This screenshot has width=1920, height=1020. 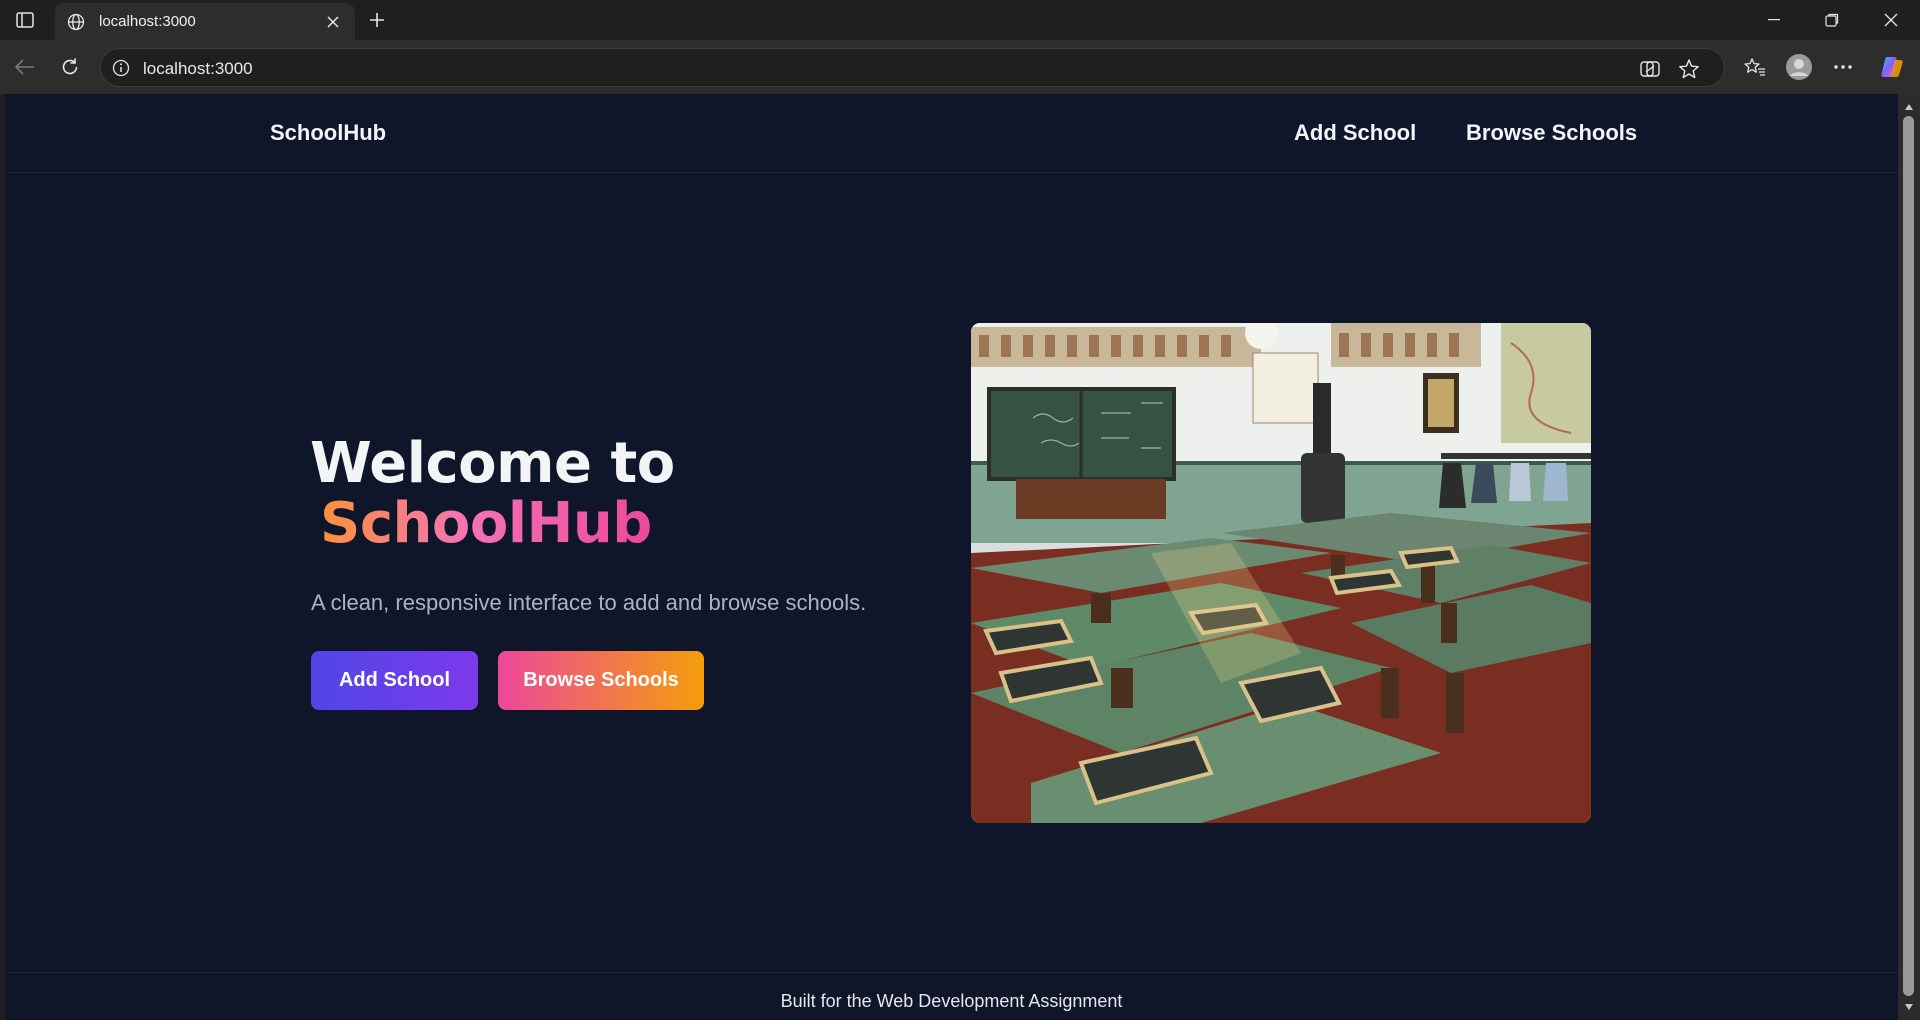 I want to click on close-window-icon, so click(x=1891, y=20).